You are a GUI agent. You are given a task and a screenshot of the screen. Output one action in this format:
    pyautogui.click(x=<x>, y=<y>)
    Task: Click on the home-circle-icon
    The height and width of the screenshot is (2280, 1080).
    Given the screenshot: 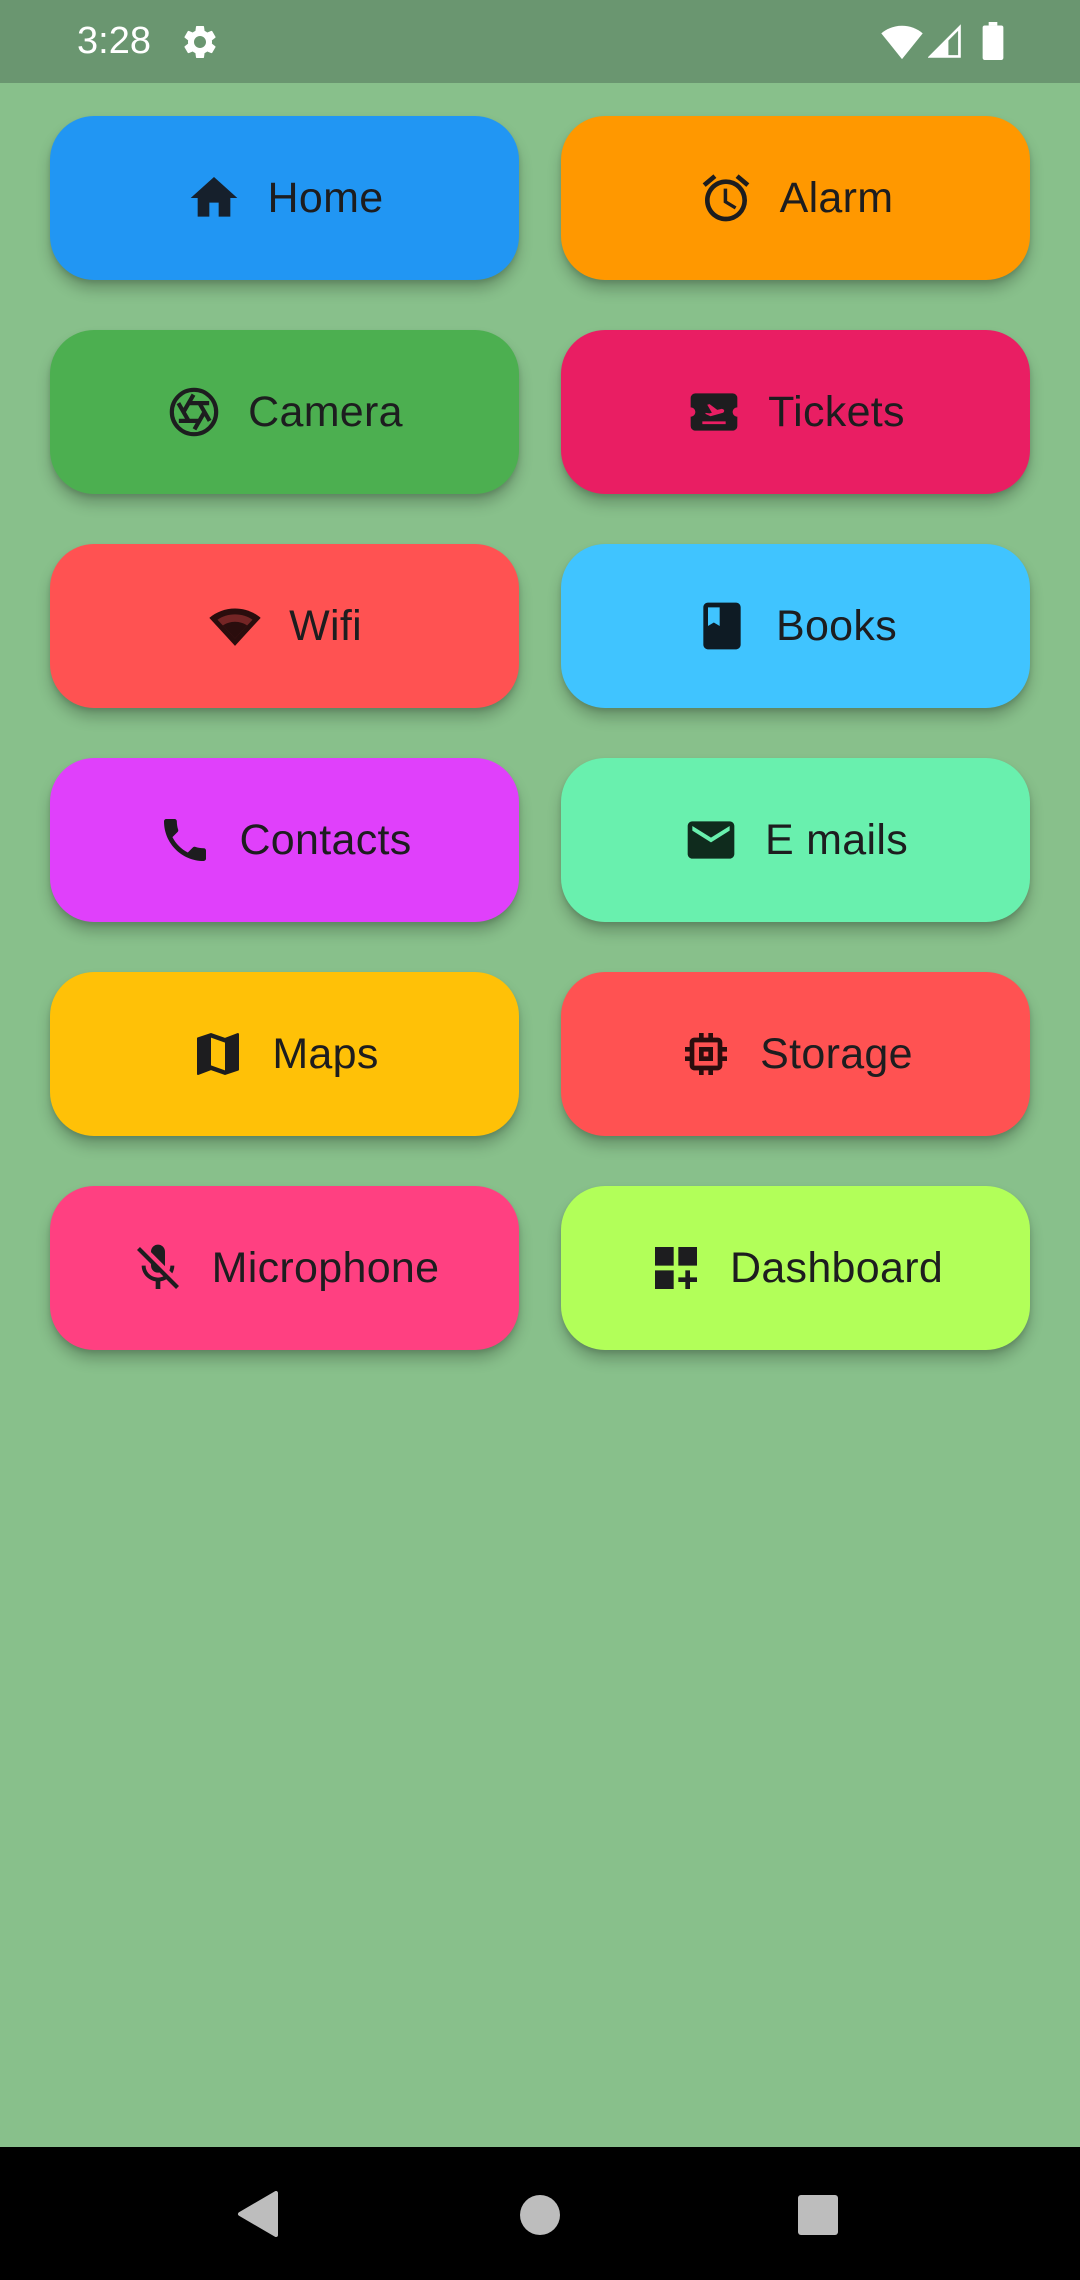 What is the action you would take?
    pyautogui.click(x=540, y=2215)
    